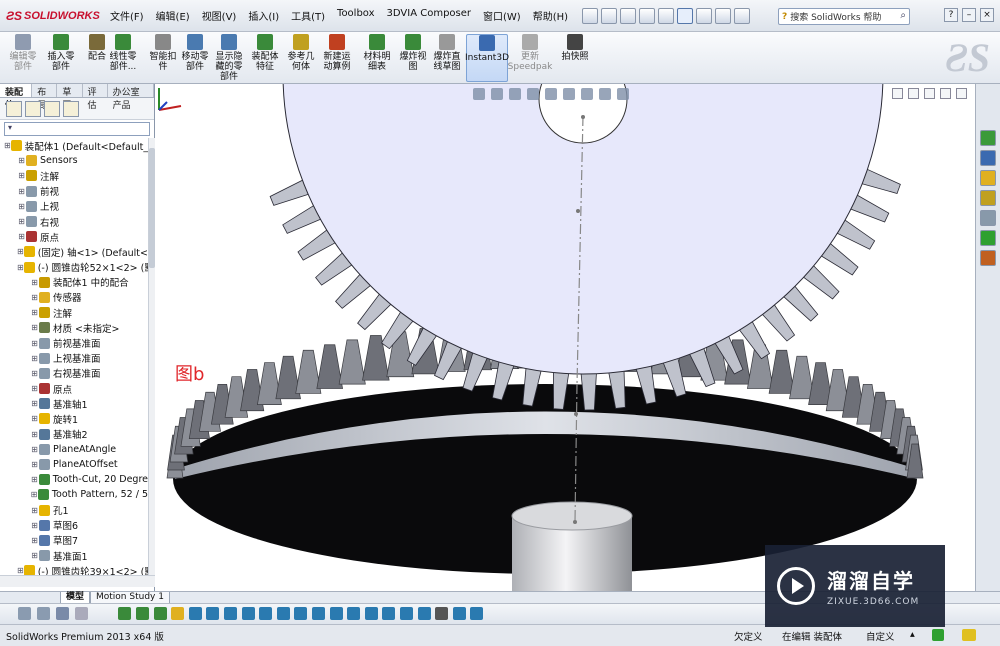 The height and width of the screenshot is (646, 1000). I want to click on tree-item: ⊞ 材质 <未指定>, so click(74, 327).